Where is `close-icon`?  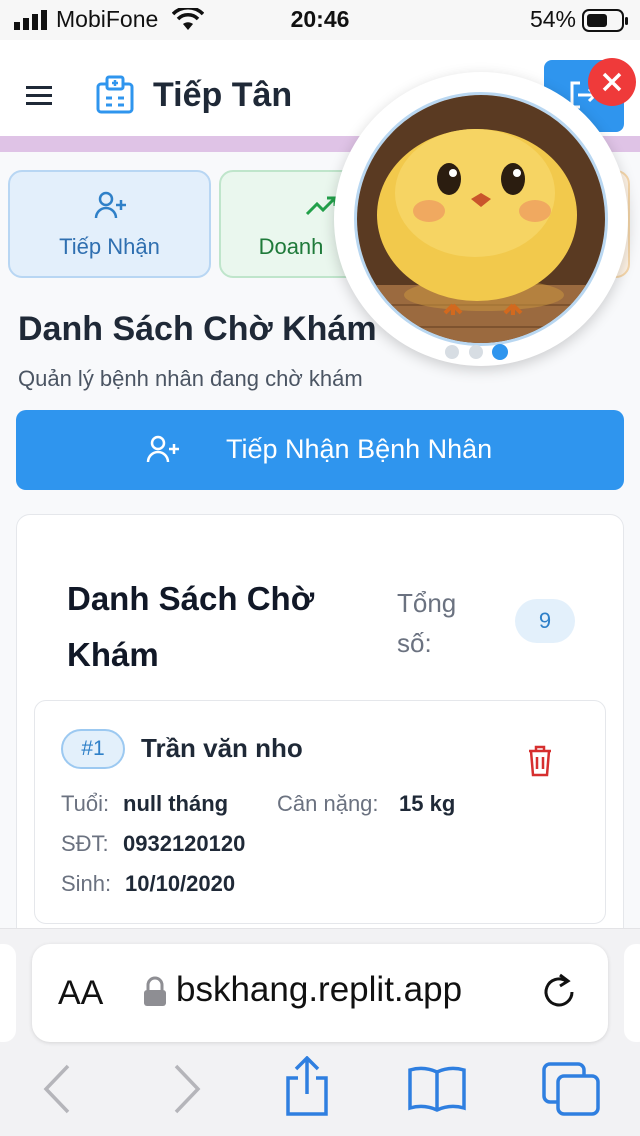
close-icon is located at coordinates (612, 82).